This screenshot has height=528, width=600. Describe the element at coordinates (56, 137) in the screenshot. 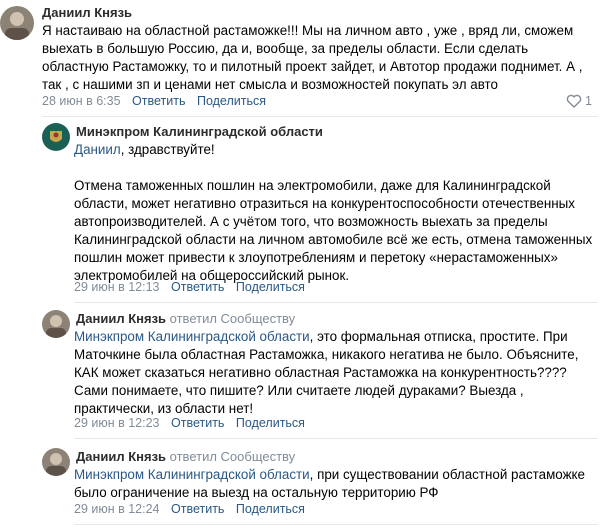

I see `community-avatar` at that location.